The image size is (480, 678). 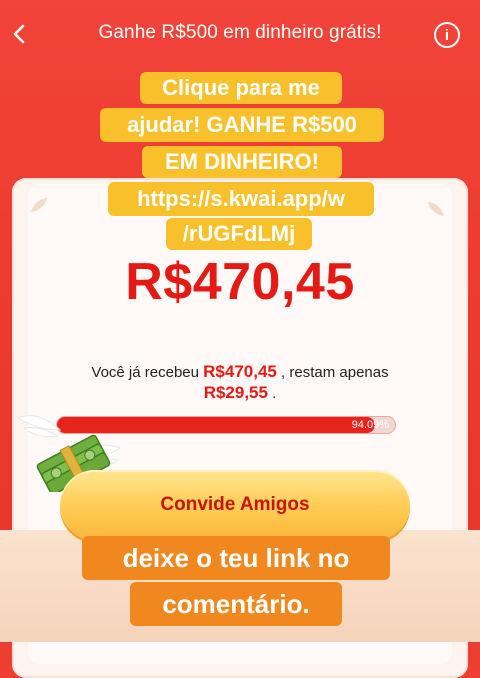 What do you see at coordinates (235, 505) in the screenshot?
I see `invite-friends-button: Convide Amigos` at bounding box center [235, 505].